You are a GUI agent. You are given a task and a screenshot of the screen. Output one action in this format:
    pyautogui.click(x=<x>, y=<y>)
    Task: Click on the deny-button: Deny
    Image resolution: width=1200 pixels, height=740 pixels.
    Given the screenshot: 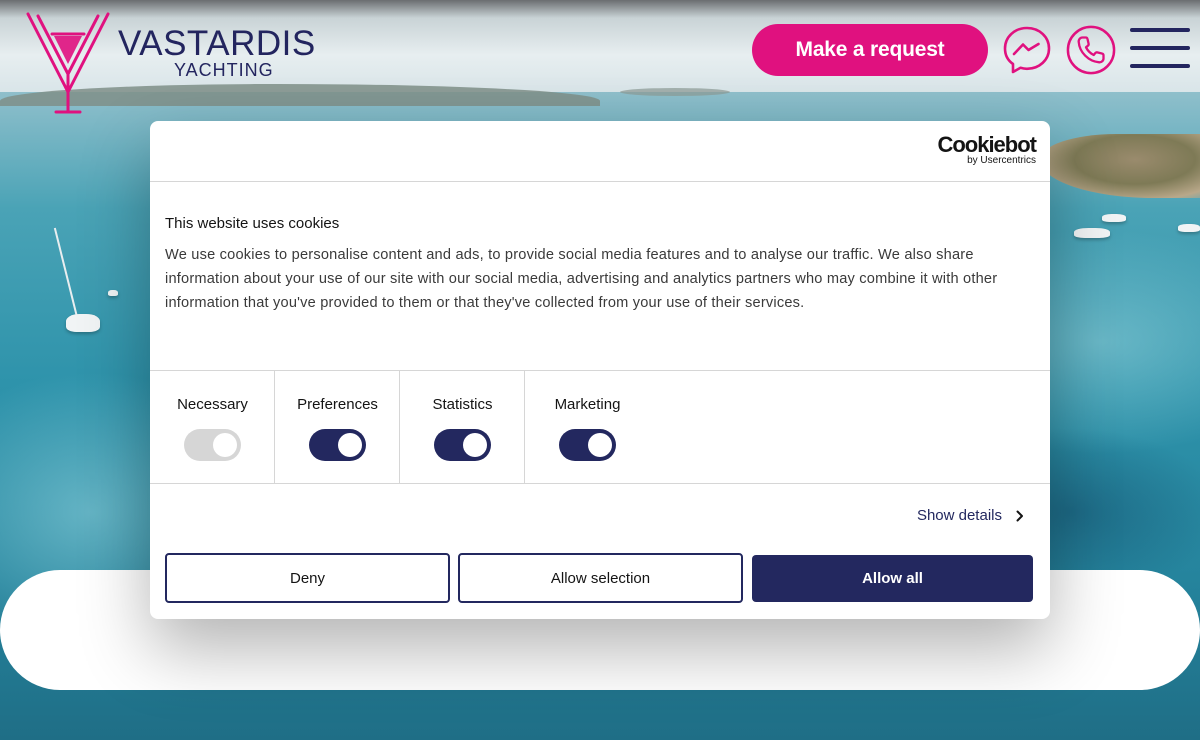 What is the action you would take?
    pyautogui.click(x=307, y=578)
    